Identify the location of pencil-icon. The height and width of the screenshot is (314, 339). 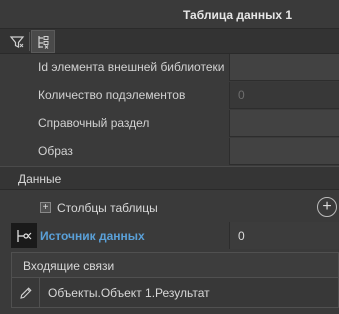
(25, 292).